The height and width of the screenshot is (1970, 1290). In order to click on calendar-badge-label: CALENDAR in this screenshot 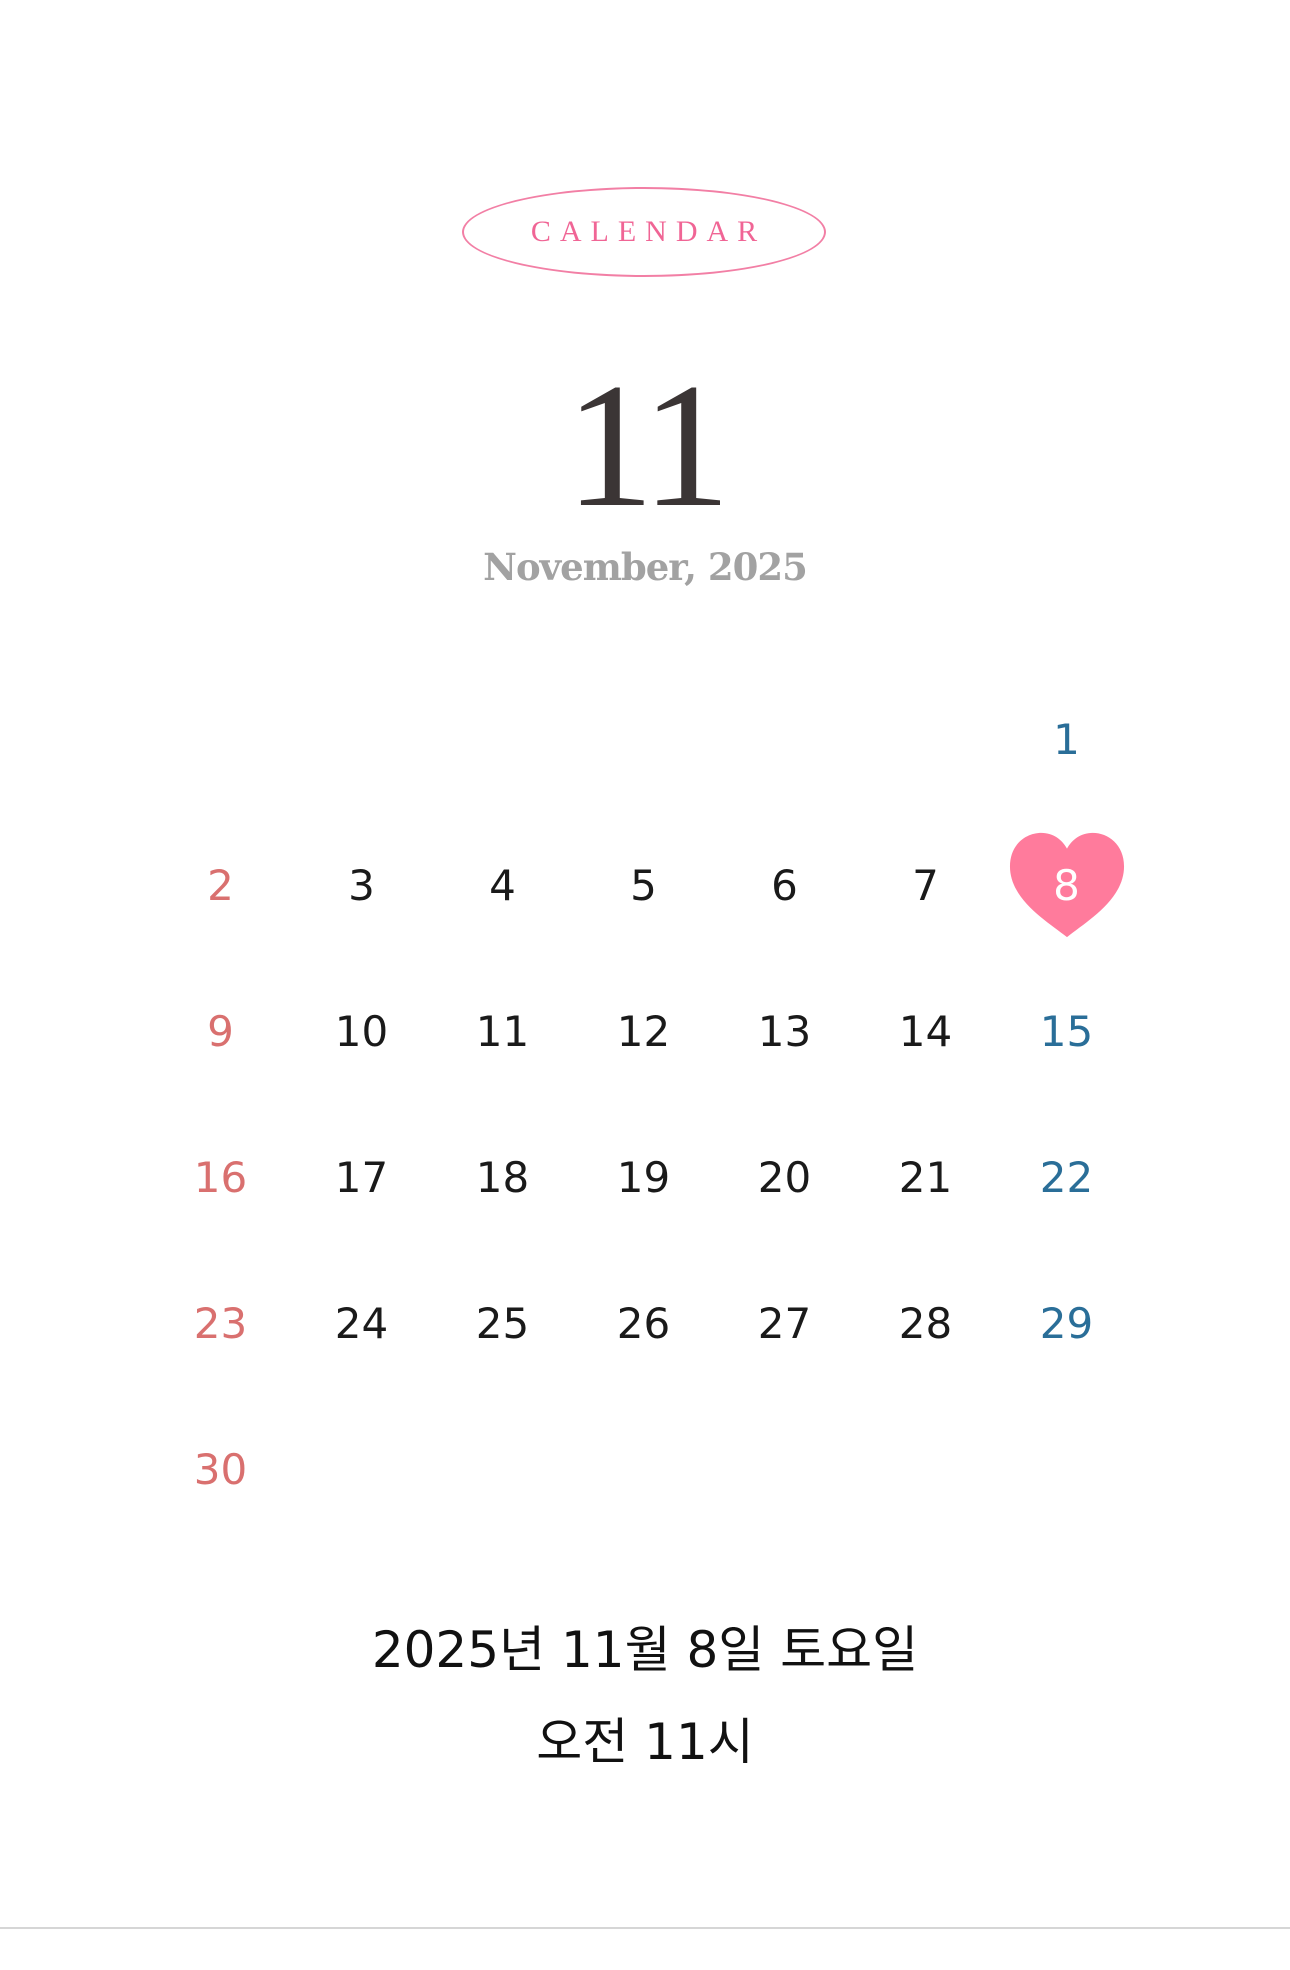, I will do `click(648, 231)`.